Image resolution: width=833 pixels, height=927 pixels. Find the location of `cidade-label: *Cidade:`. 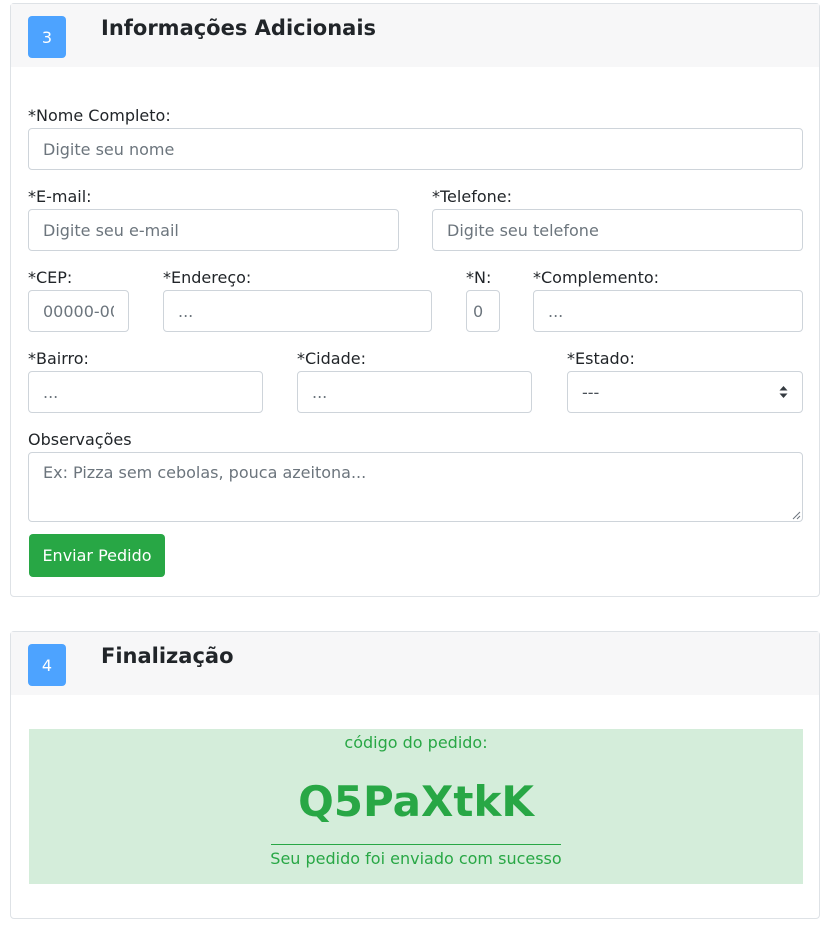

cidade-label: *Cidade: is located at coordinates (331, 358).